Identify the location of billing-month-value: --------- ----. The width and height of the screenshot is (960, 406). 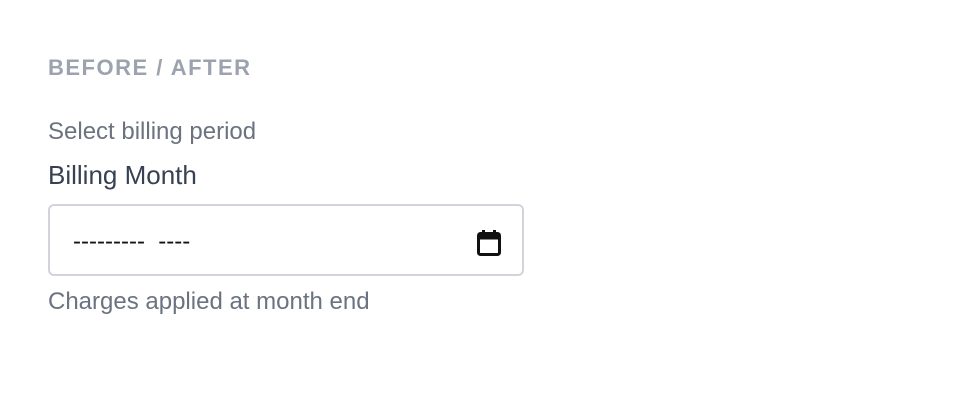
(131, 242).